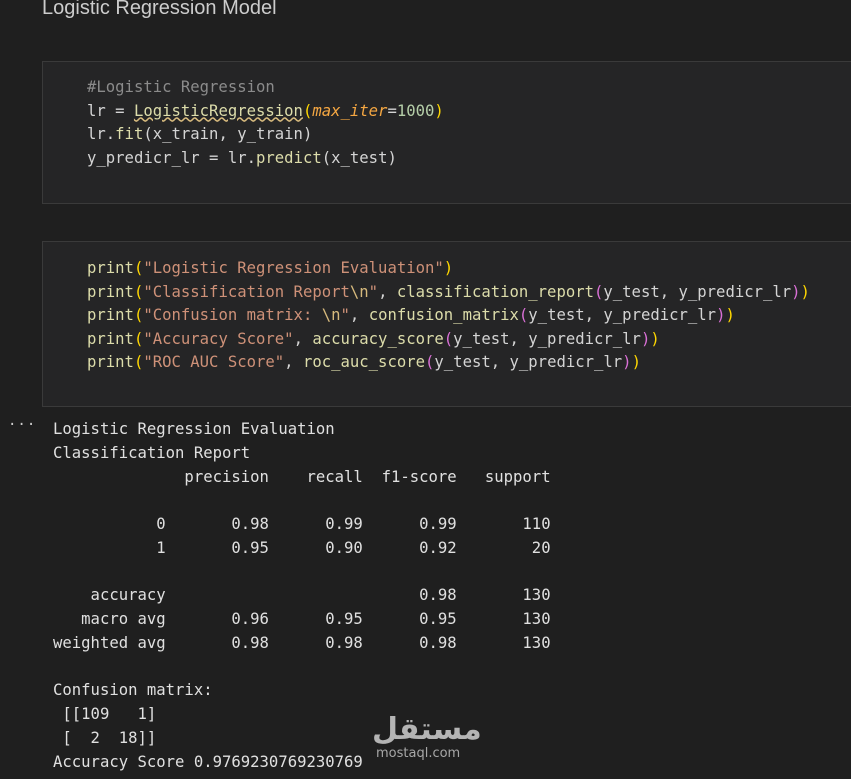  What do you see at coordinates (350, 110) in the screenshot?
I see `code-param: max_iter` at bounding box center [350, 110].